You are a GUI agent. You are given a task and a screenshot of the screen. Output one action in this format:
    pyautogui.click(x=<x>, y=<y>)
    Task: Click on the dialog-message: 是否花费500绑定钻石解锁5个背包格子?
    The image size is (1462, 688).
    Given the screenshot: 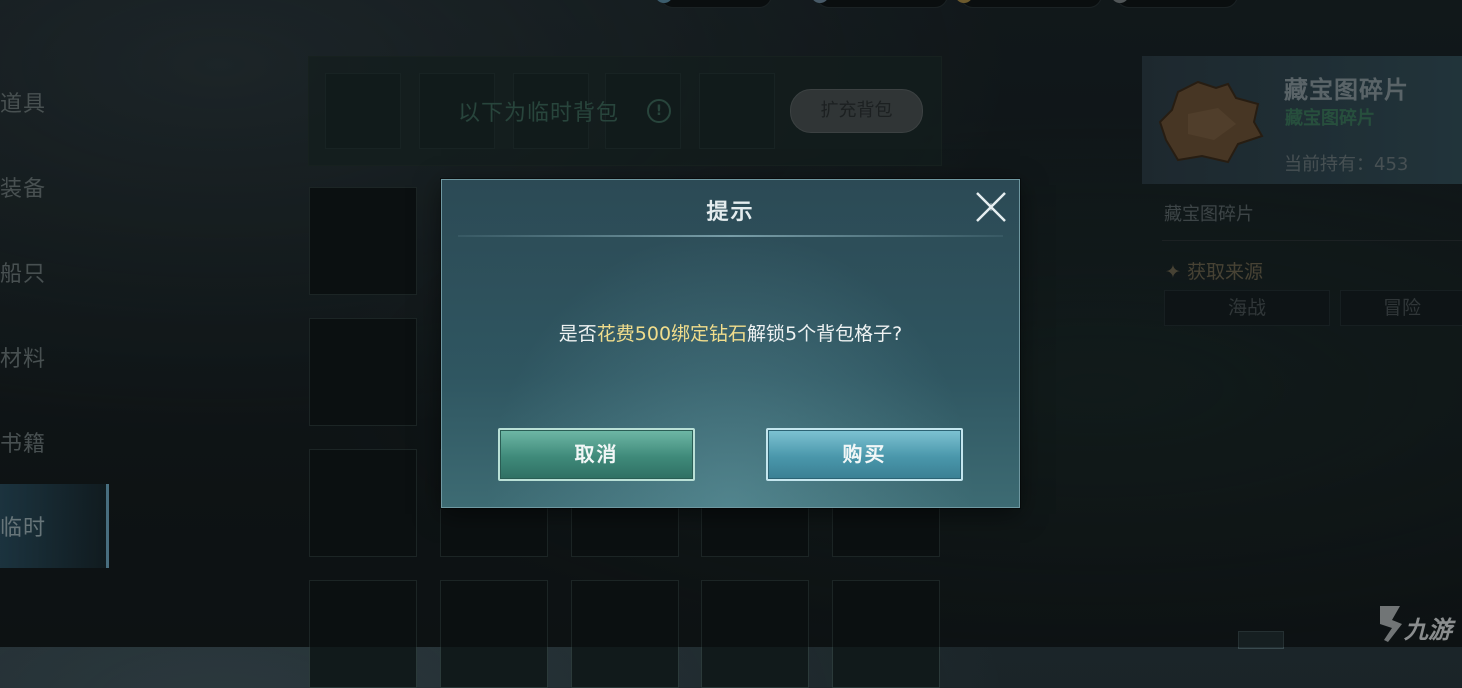 What is the action you would take?
    pyautogui.click(x=730, y=332)
    